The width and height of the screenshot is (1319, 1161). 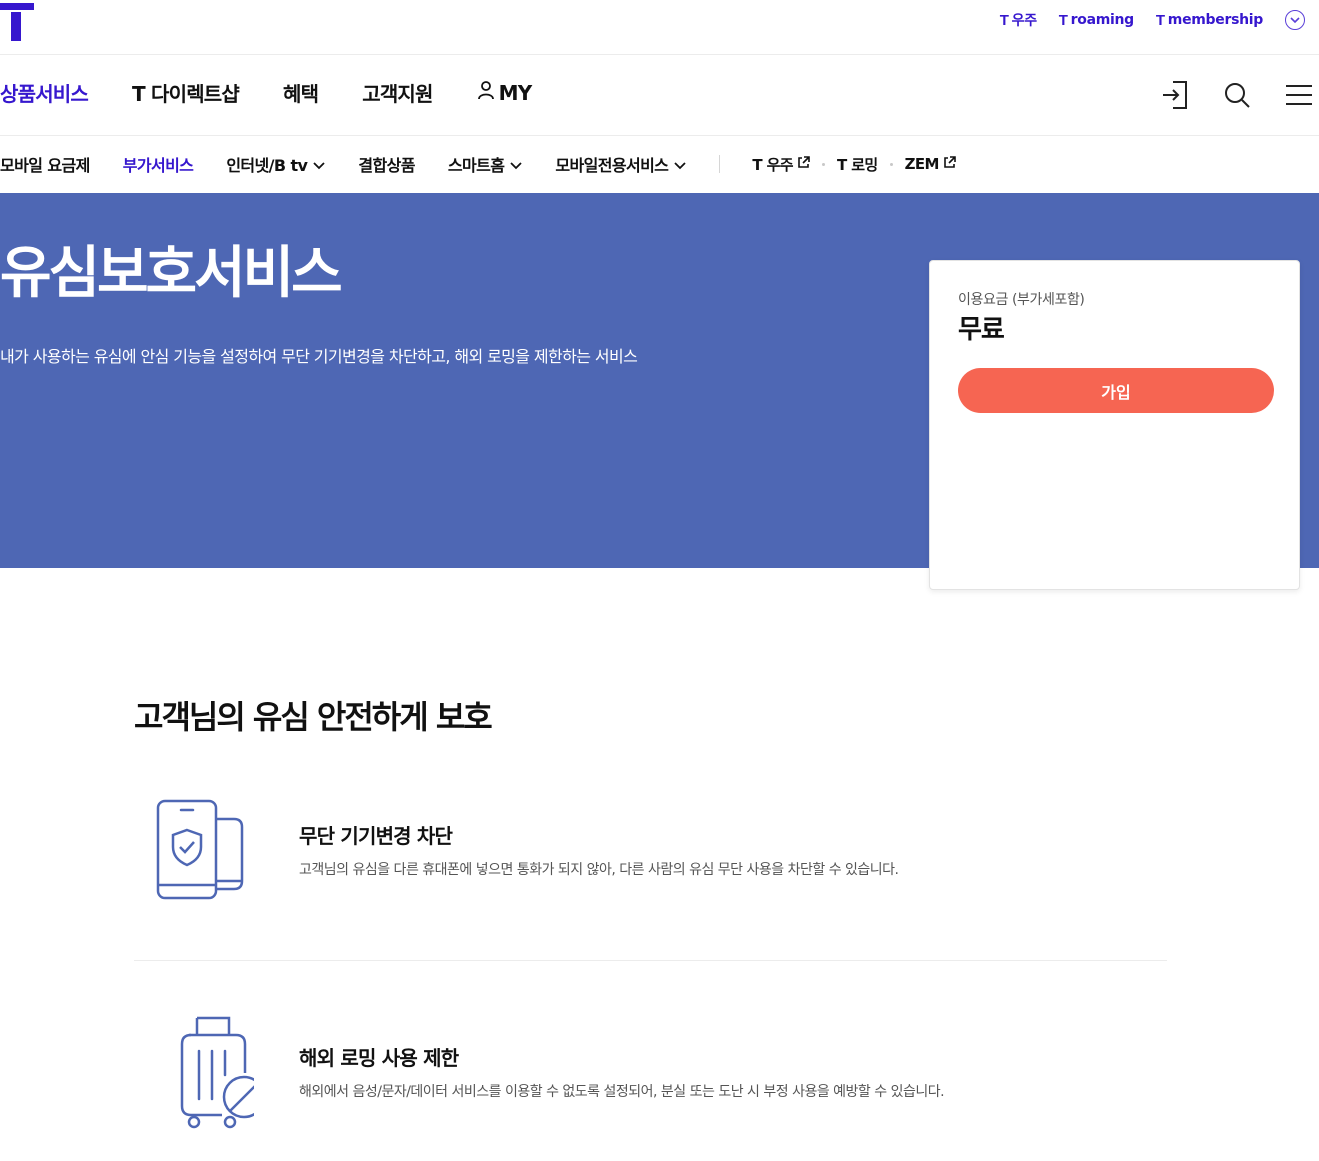 What do you see at coordinates (1299, 95) in the screenshot?
I see `menu-icon` at bounding box center [1299, 95].